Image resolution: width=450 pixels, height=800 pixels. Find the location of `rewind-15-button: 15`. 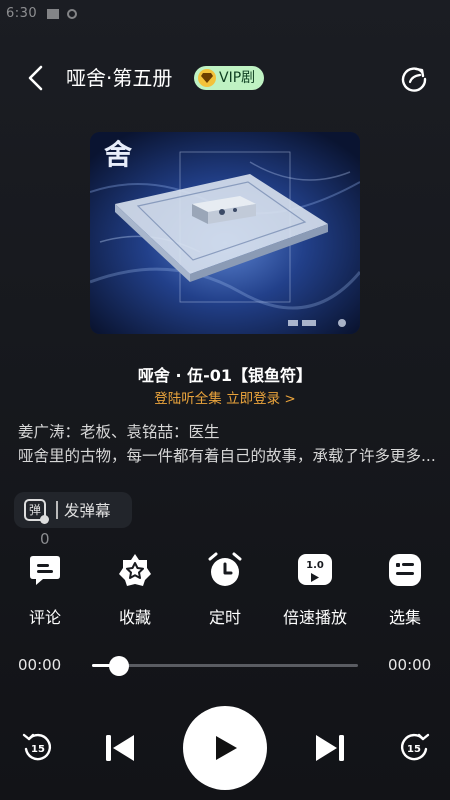

rewind-15-button: 15 is located at coordinates (38, 748).